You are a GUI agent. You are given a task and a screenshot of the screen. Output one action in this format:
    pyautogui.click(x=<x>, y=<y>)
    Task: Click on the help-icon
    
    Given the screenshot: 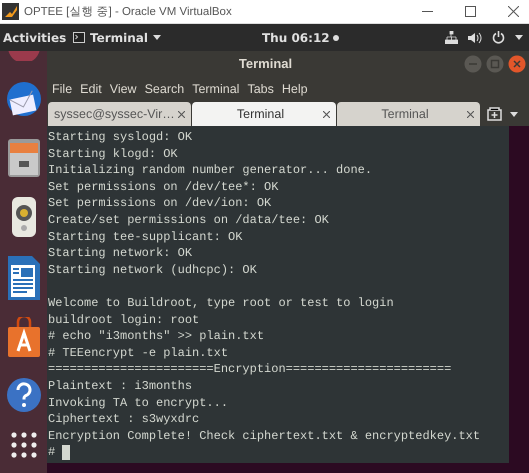 What is the action you would take?
    pyautogui.click(x=24, y=395)
    